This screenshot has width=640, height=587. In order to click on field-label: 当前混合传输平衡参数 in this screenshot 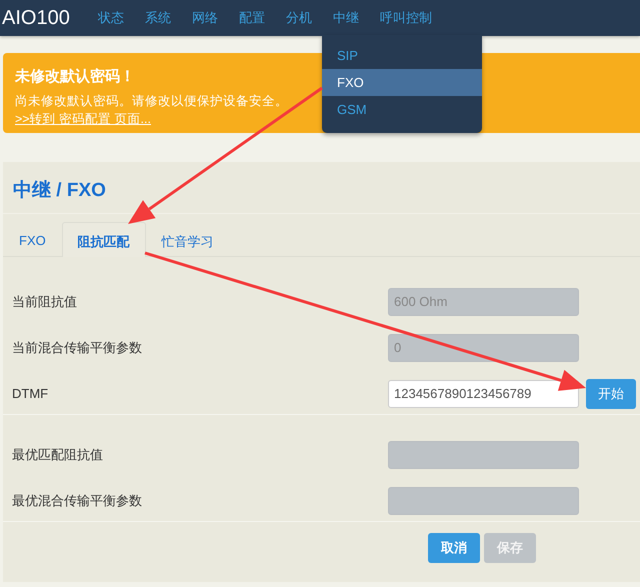, I will do `click(77, 347)`.